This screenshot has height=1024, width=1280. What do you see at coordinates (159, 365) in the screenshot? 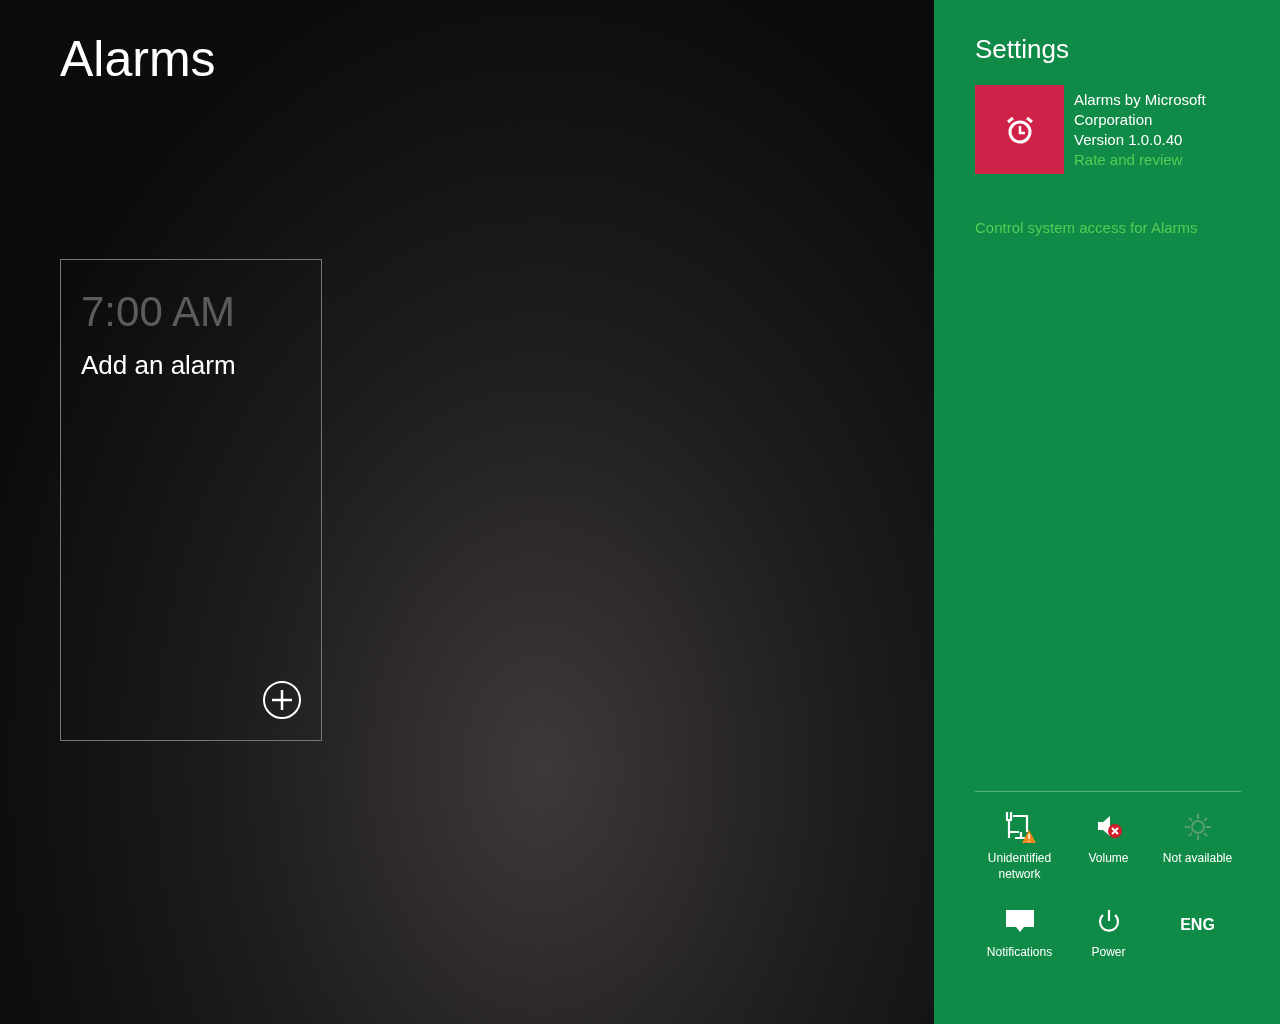
I see `add-alarm-label: Add an alarm` at bounding box center [159, 365].